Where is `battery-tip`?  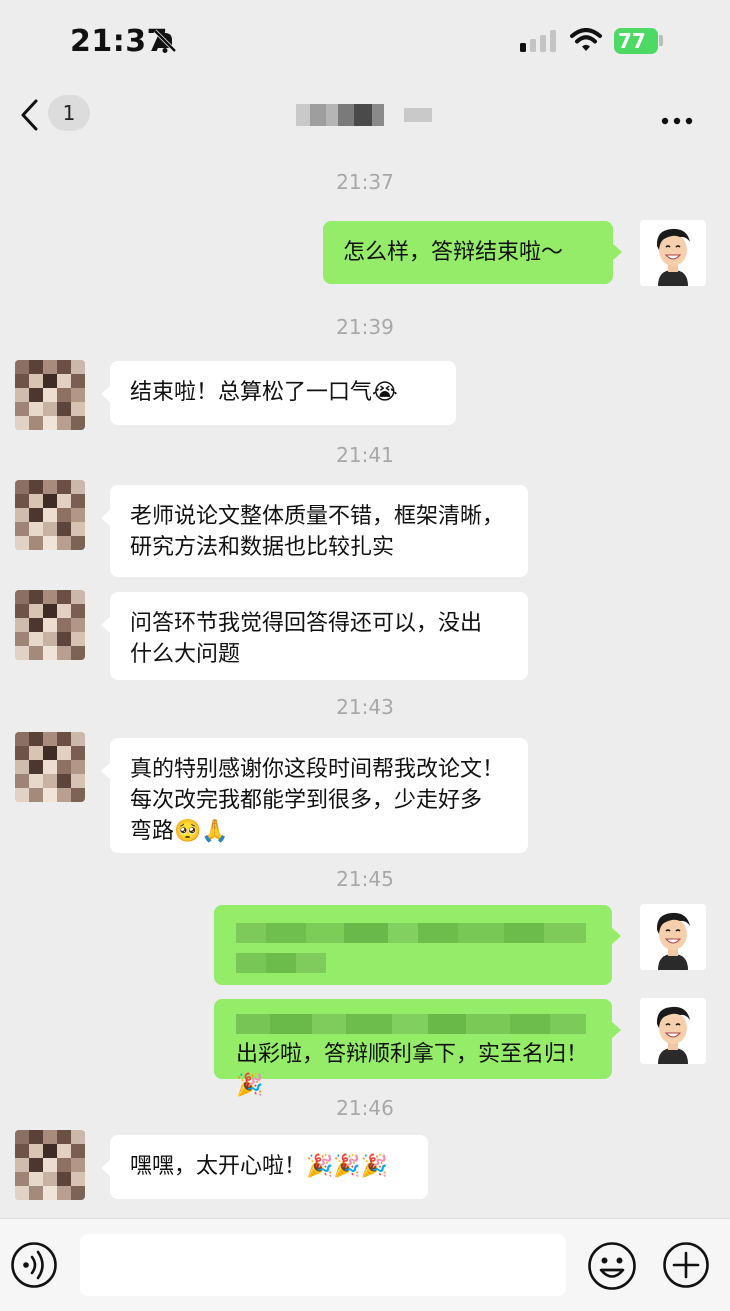 battery-tip is located at coordinates (661, 40).